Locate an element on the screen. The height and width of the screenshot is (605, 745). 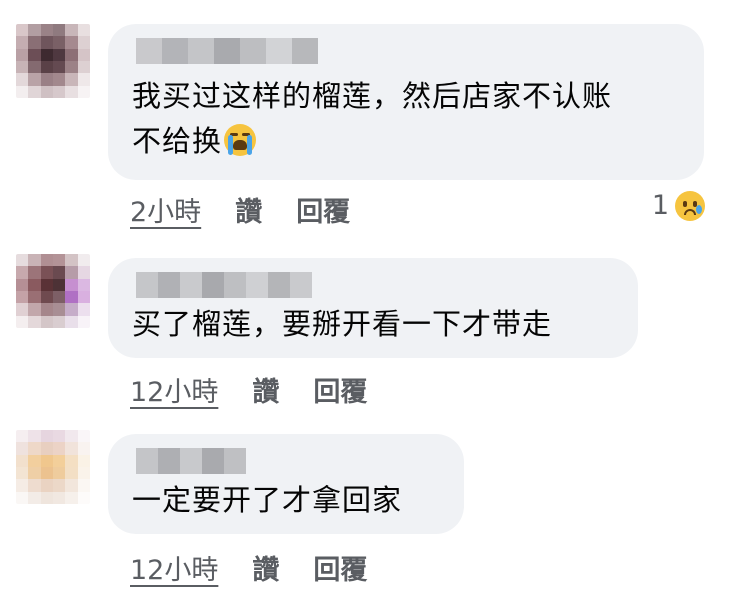
comment-bubble: 买了榴莲，要掰开看一下才带走 is located at coordinates (373, 308).